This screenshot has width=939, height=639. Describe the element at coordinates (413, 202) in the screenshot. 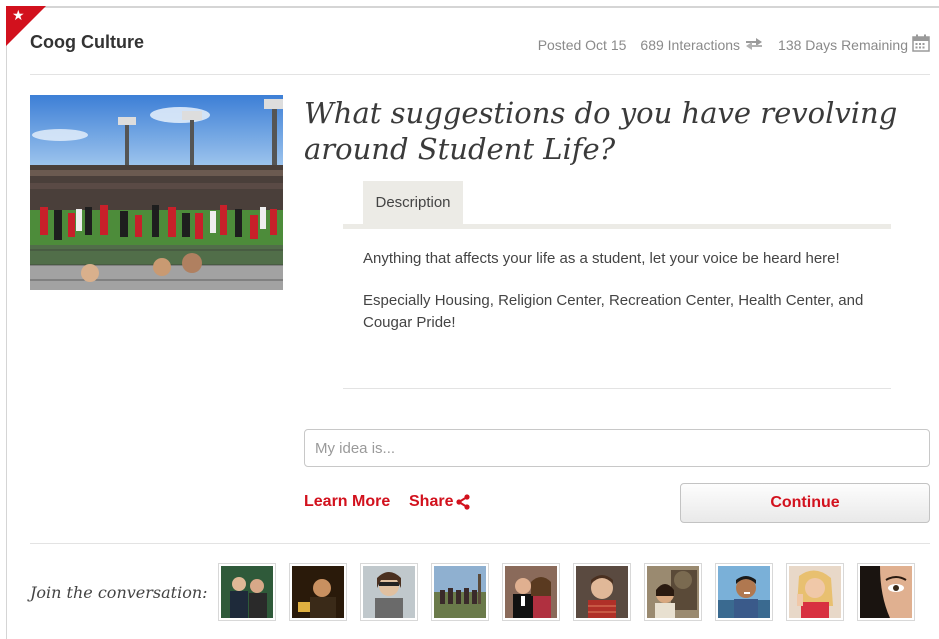

I see `tab-description: Description` at that location.